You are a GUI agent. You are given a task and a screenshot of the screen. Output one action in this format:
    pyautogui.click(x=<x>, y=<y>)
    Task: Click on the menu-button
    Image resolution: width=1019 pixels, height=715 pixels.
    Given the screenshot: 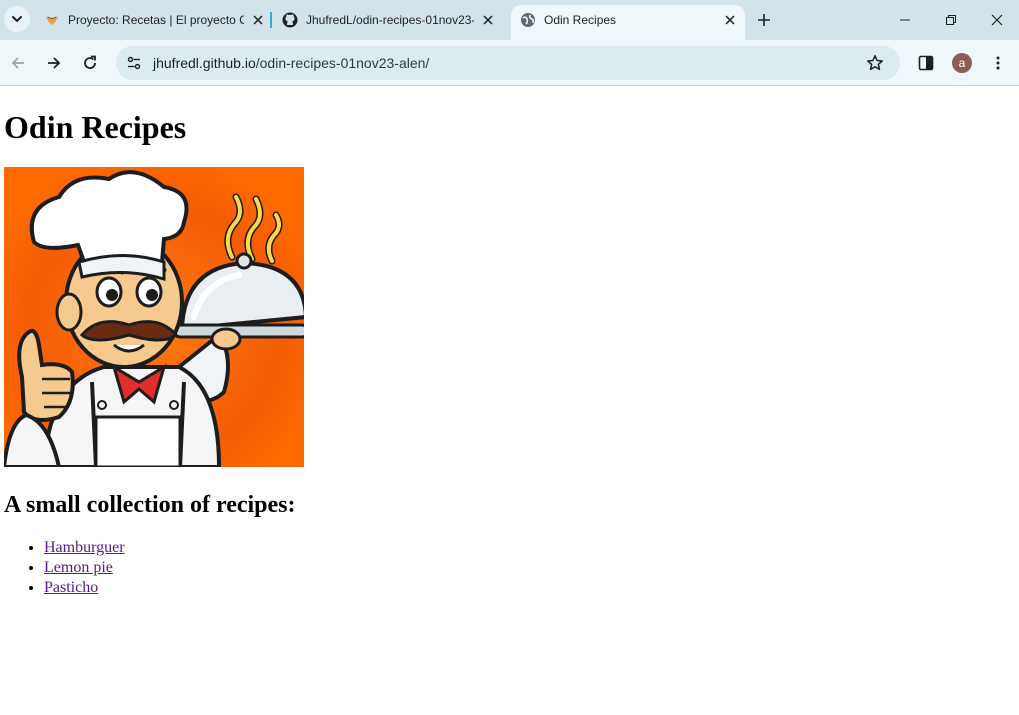 What is the action you would take?
    pyautogui.click(x=998, y=63)
    